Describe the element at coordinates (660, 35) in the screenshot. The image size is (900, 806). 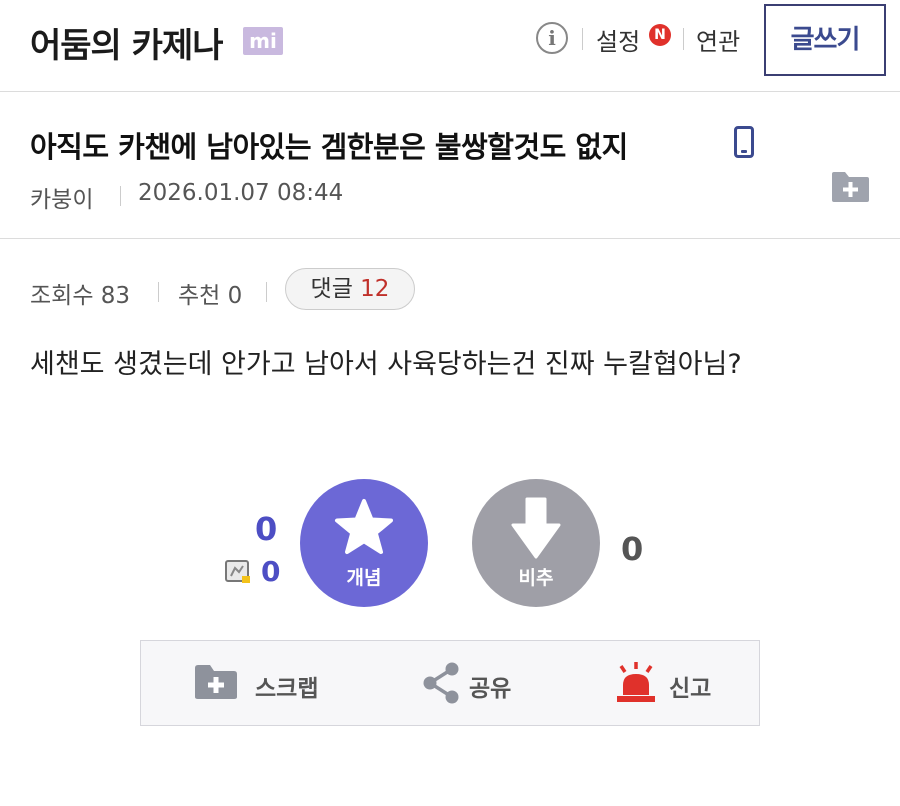
I see `new-badge-icon: N` at that location.